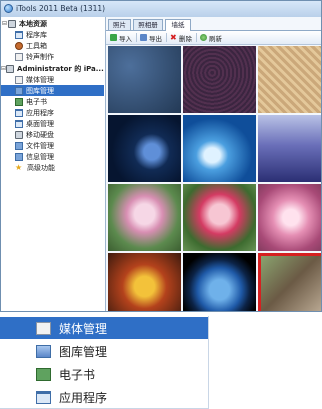 This screenshot has width=322, height=409. I want to click on refresh-label: 刷新, so click(215, 38).